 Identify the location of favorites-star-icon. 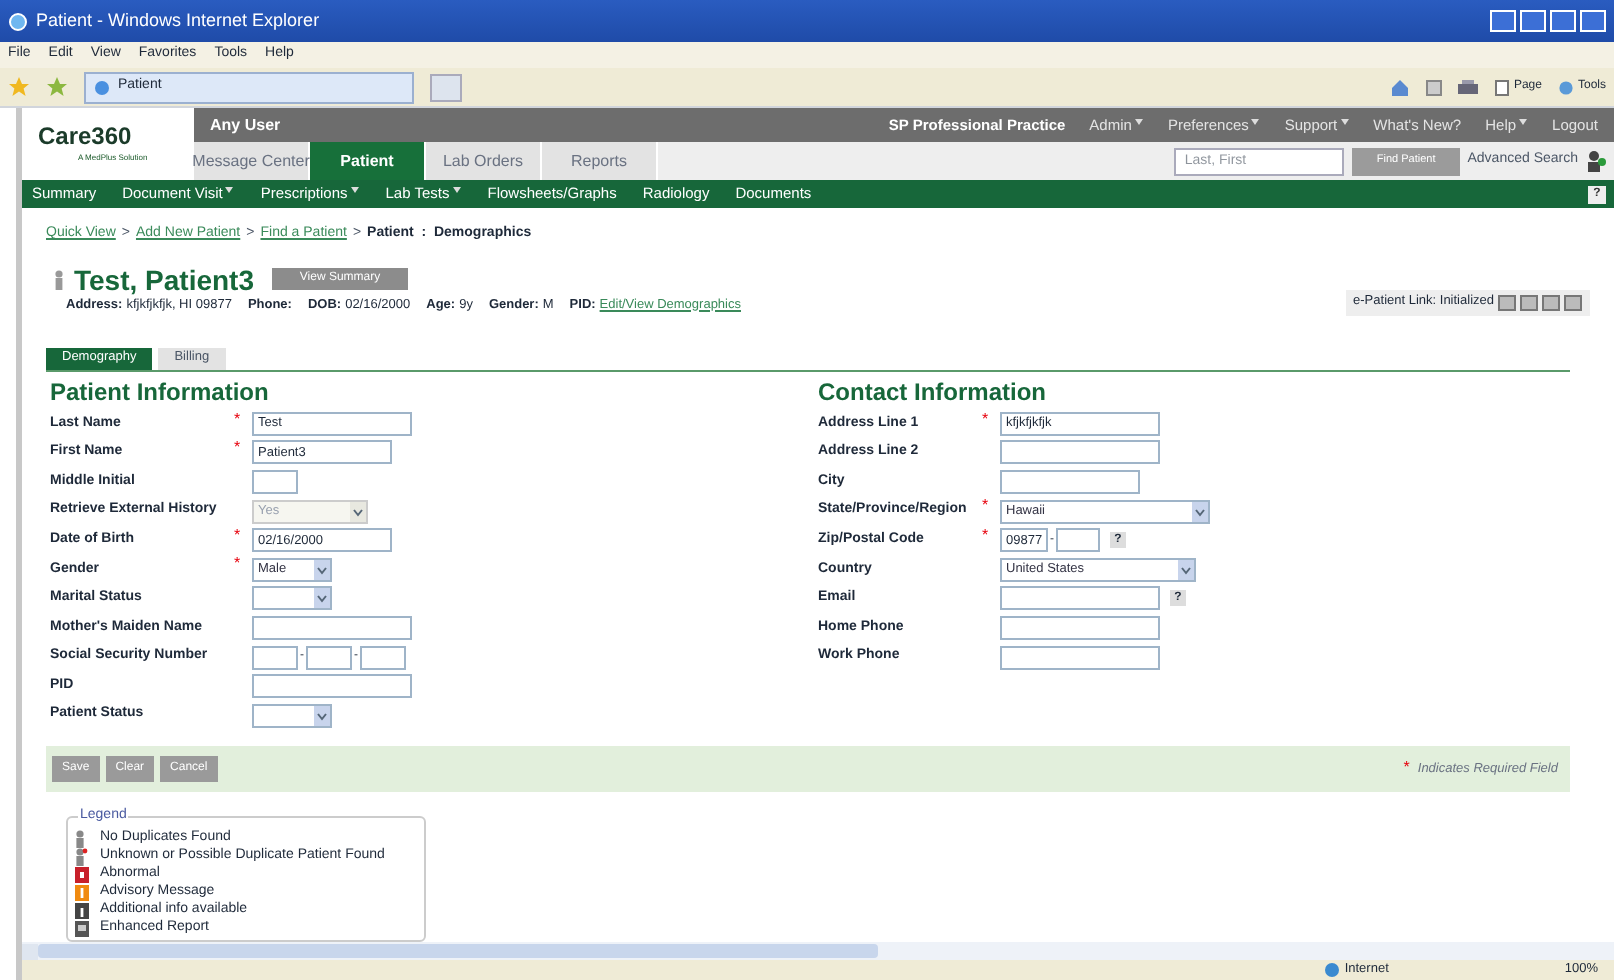
(19, 87).